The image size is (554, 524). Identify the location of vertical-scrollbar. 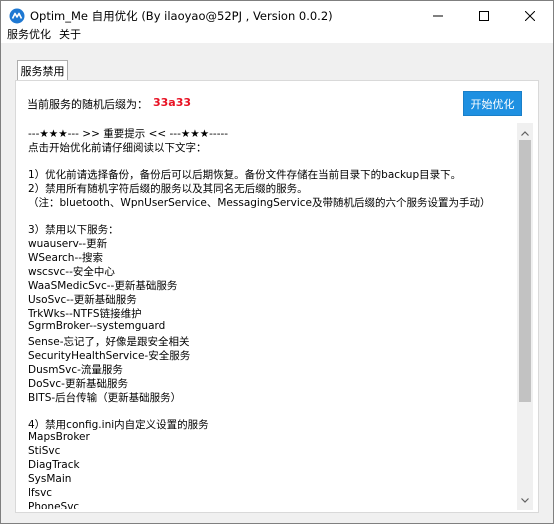
(525, 316).